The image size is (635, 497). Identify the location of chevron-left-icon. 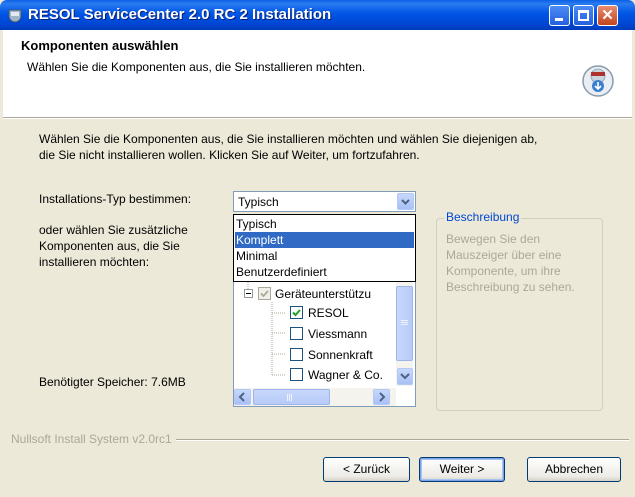
(241, 397).